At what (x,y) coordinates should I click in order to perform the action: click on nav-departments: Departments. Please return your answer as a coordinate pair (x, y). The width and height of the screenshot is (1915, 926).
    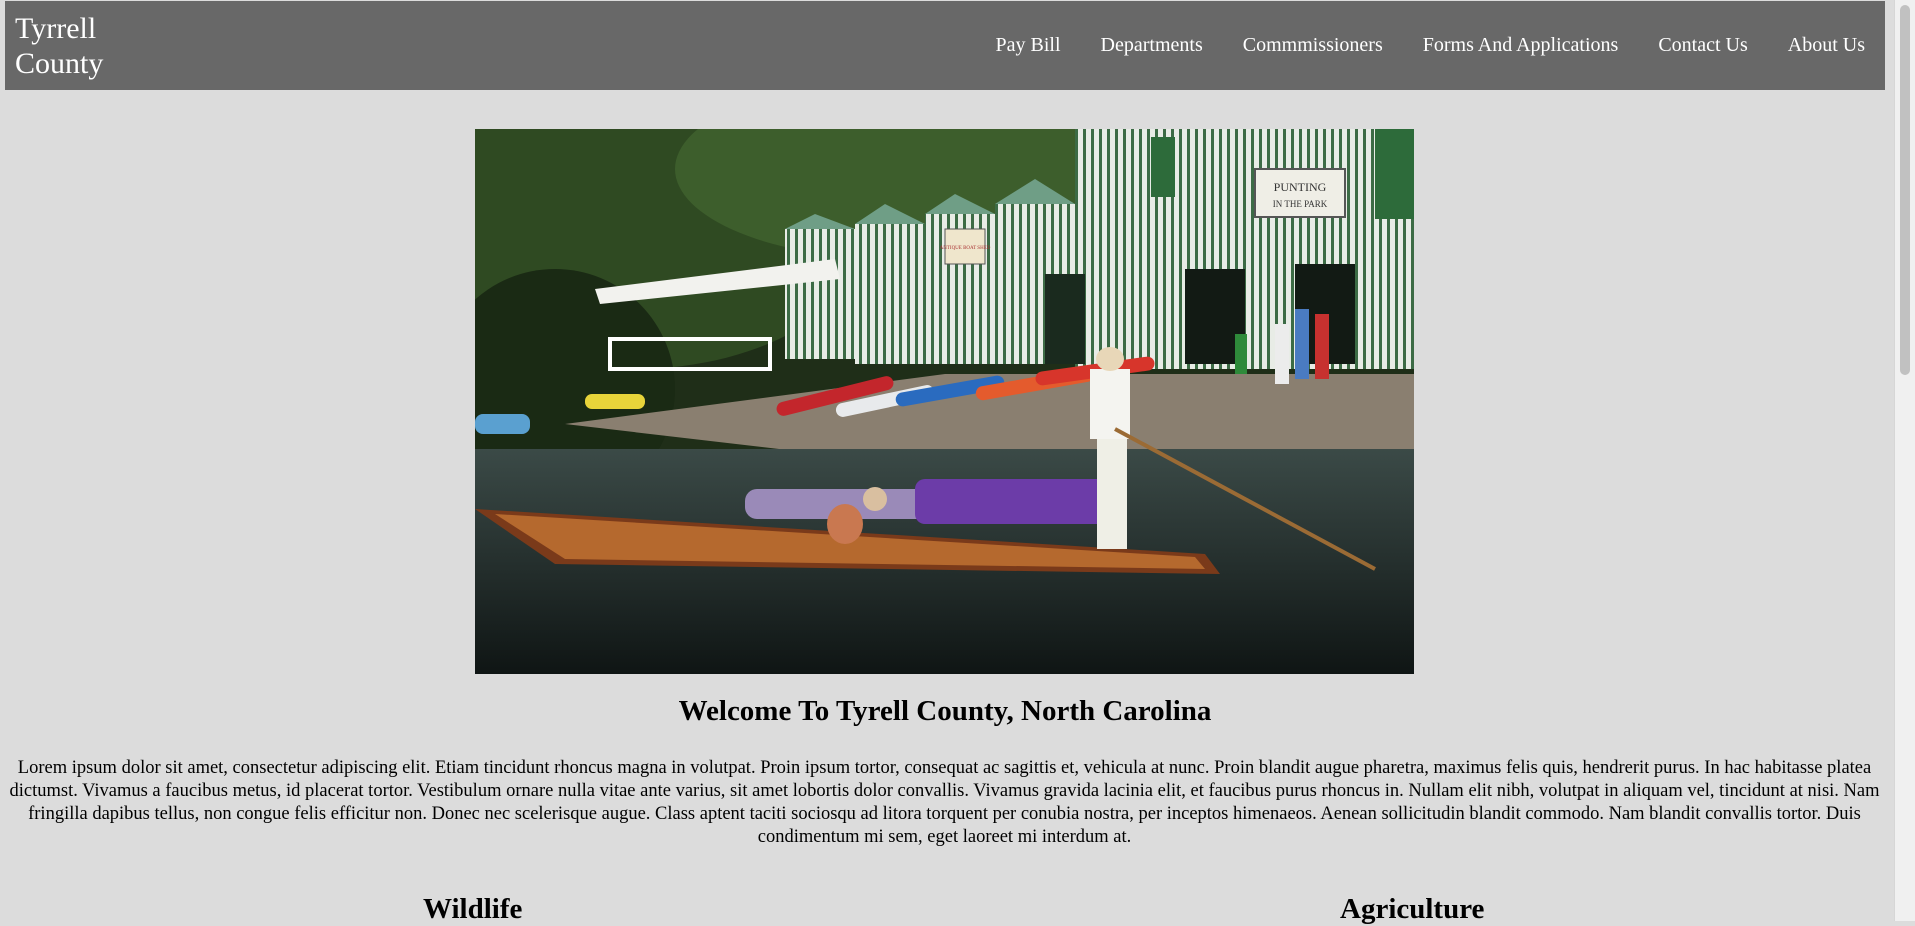
    Looking at the image, I should click on (1152, 45).